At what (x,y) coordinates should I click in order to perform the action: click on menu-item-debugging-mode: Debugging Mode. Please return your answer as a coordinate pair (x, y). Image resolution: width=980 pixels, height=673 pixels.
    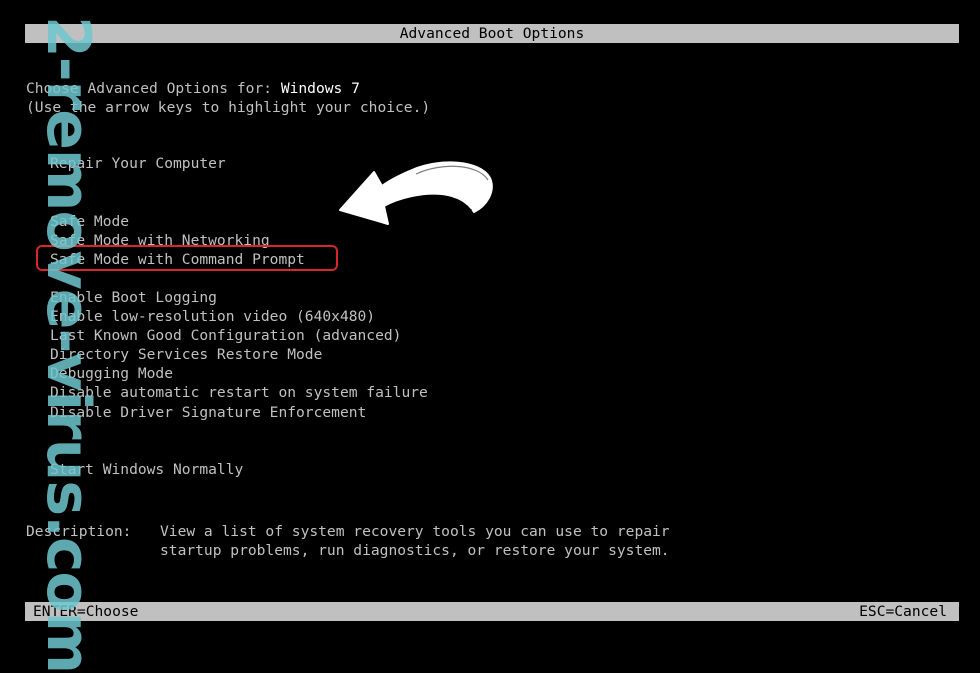
    Looking at the image, I should click on (111, 373).